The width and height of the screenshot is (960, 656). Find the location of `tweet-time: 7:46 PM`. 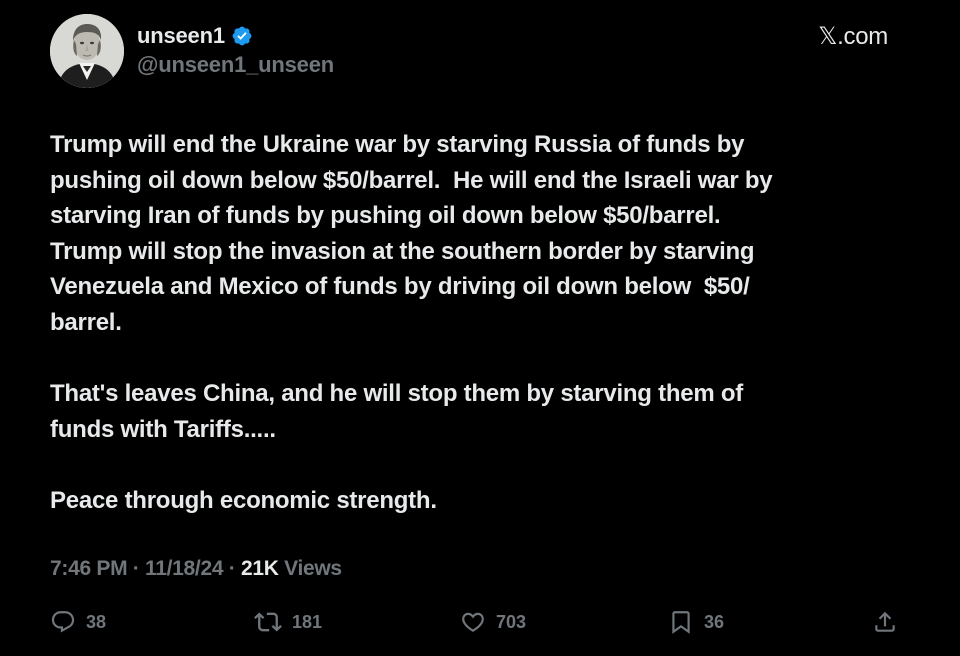

tweet-time: 7:46 PM is located at coordinates (89, 568).